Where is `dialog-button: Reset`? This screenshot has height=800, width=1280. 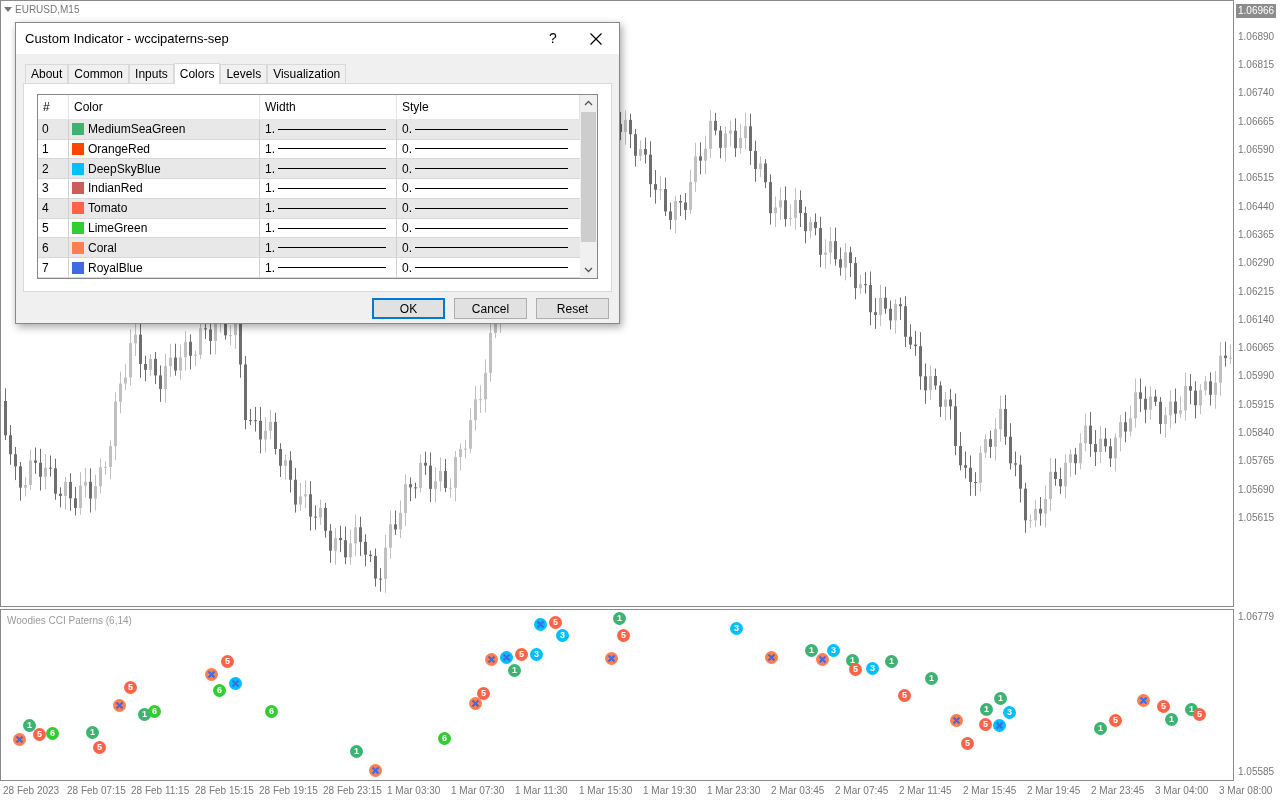 dialog-button: Reset is located at coordinates (572, 308).